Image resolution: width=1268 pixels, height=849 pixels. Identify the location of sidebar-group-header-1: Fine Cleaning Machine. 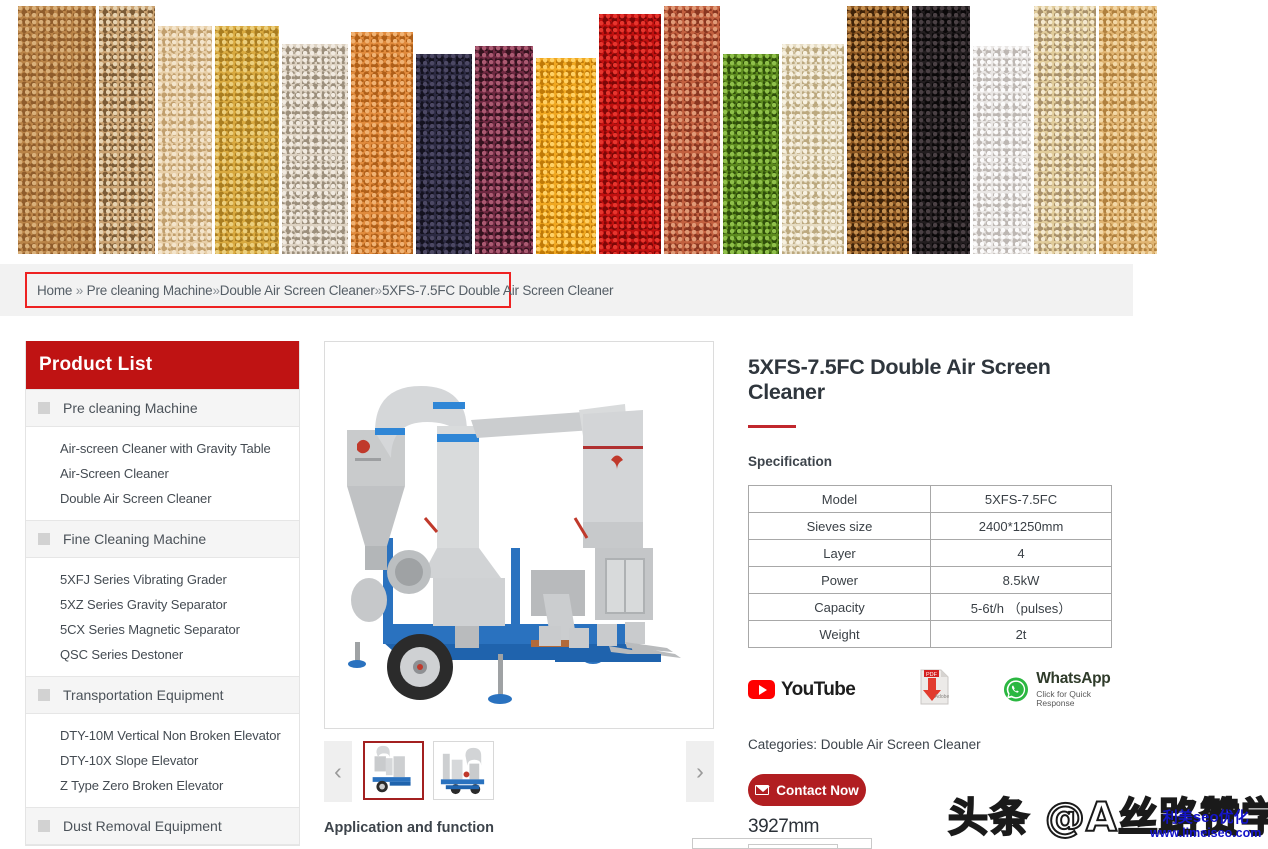
(162, 539).